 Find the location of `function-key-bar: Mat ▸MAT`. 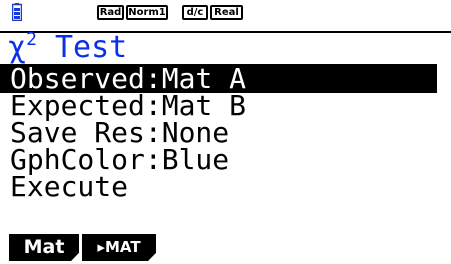

function-key-bar: Mat ▸MAT is located at coordinates (225, 249).